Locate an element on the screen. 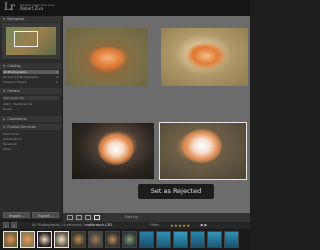 Image resolution: width=320 pixels, height=250 pixels. flag-filter: ⚑⚑ is located at coordinates (203, 225).